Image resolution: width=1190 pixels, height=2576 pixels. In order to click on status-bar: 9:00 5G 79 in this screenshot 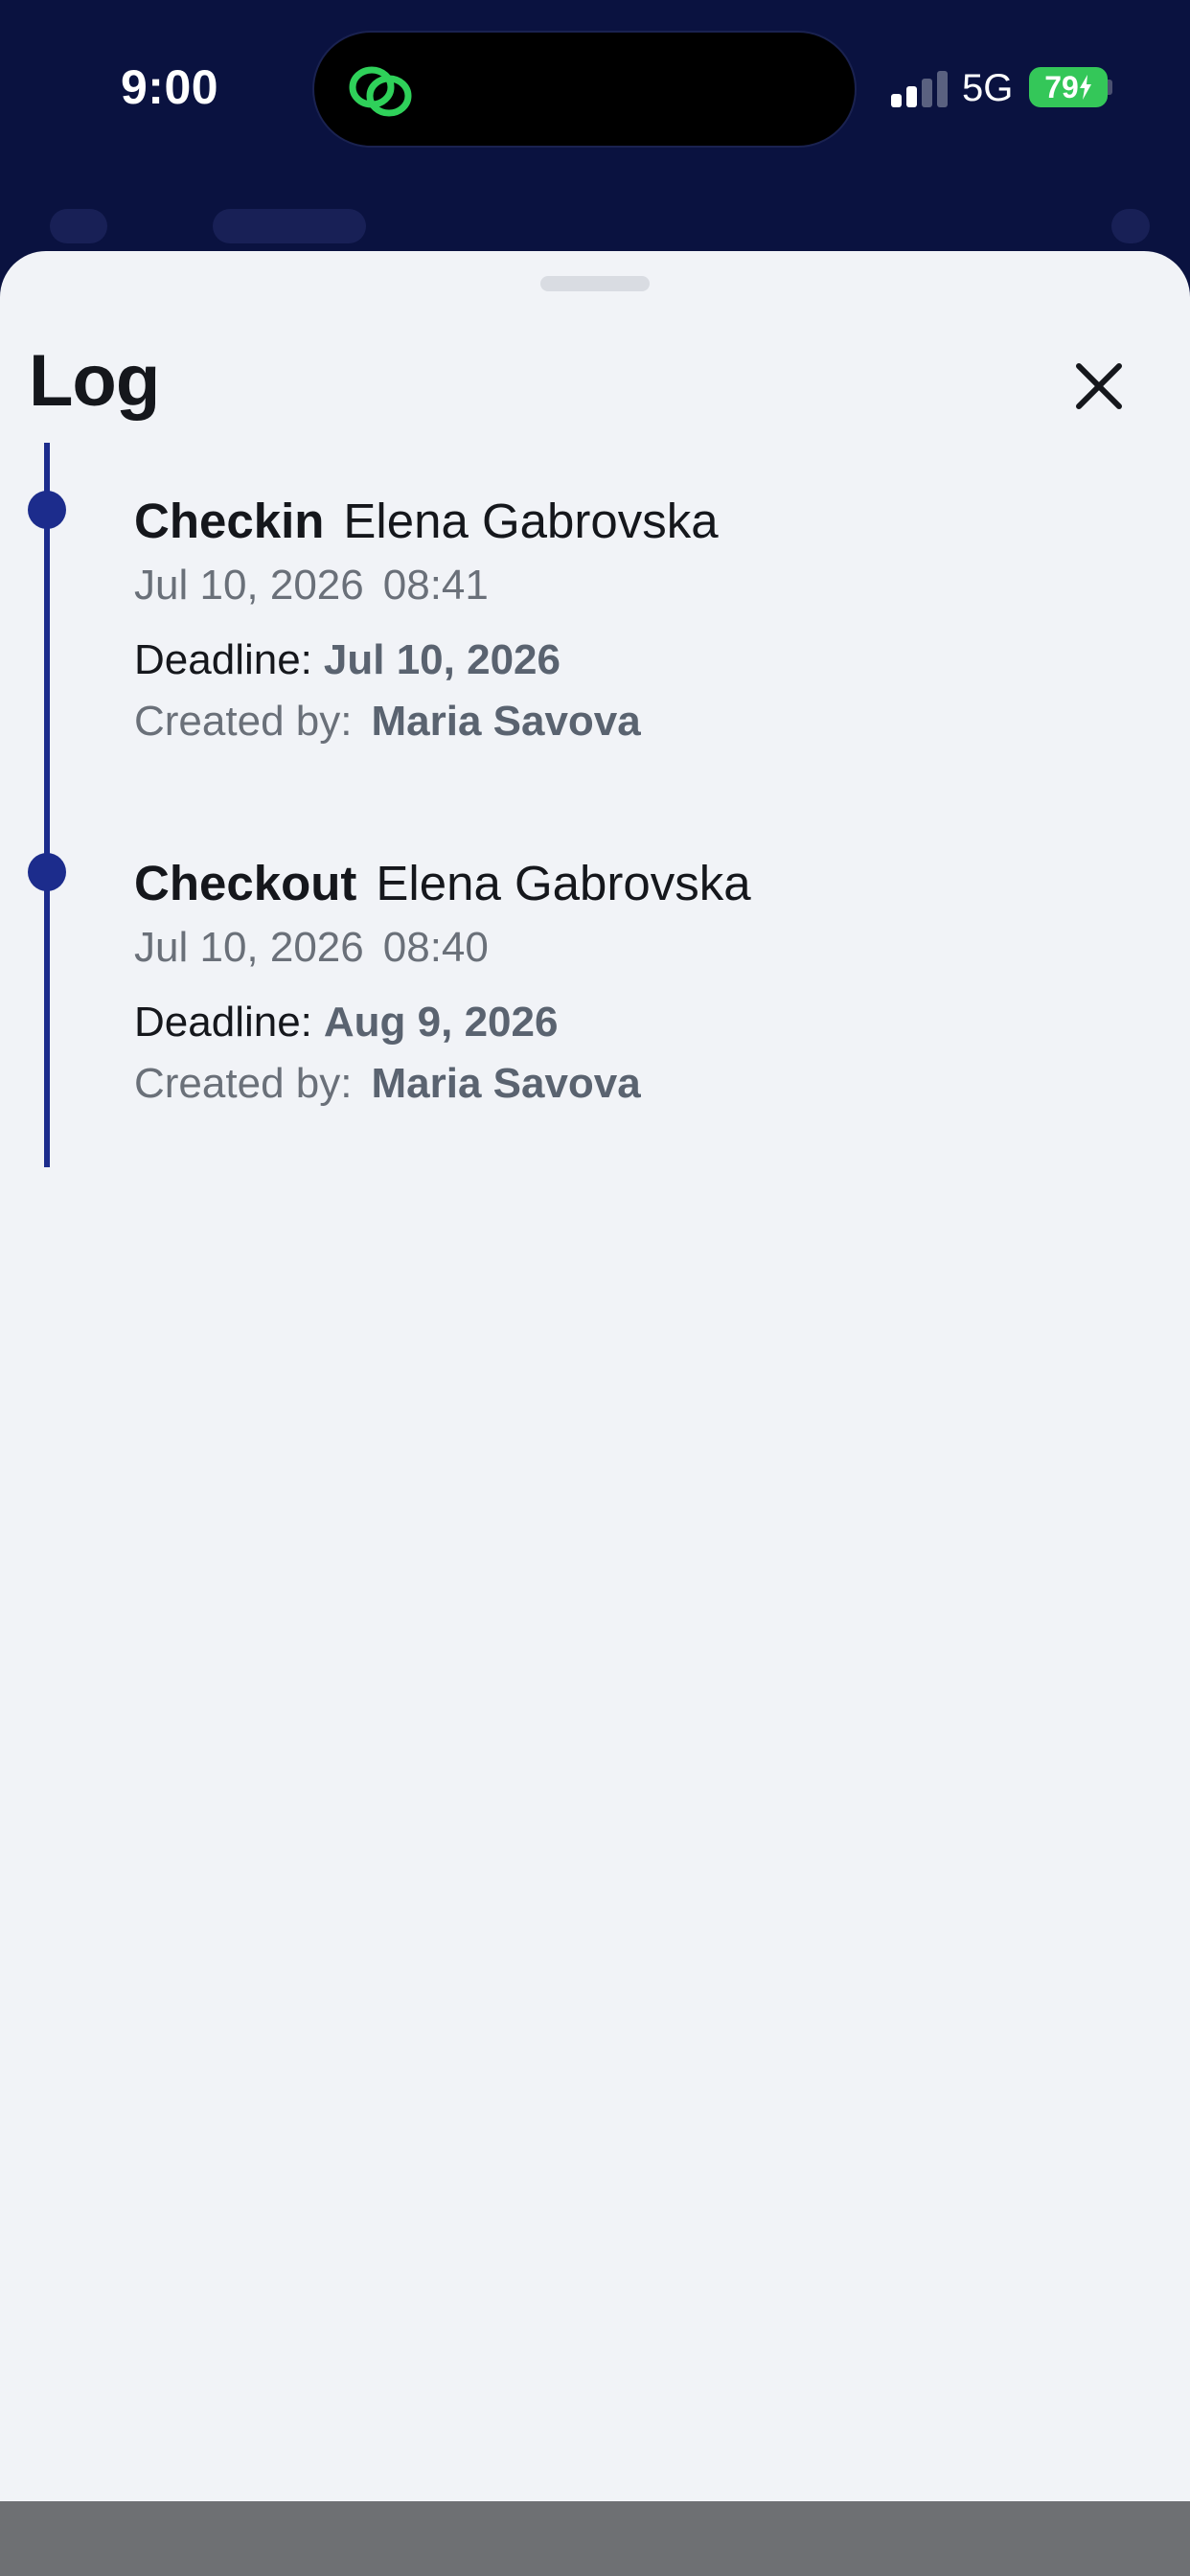, I will do `click(595, 91)`.